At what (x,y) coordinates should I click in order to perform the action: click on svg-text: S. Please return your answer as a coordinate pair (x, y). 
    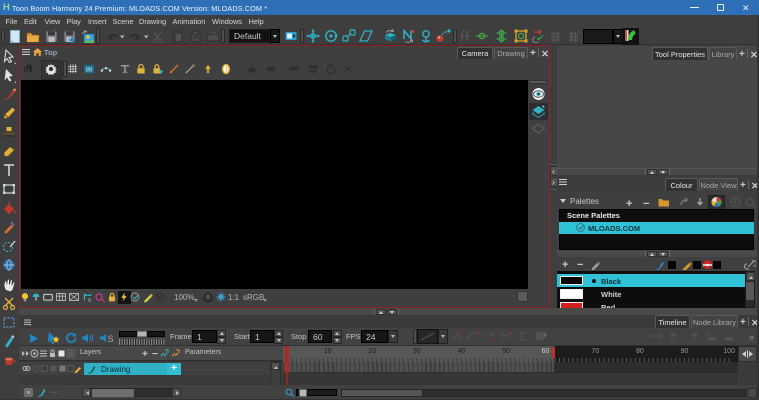
    Looking at the image, I should click on (111, 339).